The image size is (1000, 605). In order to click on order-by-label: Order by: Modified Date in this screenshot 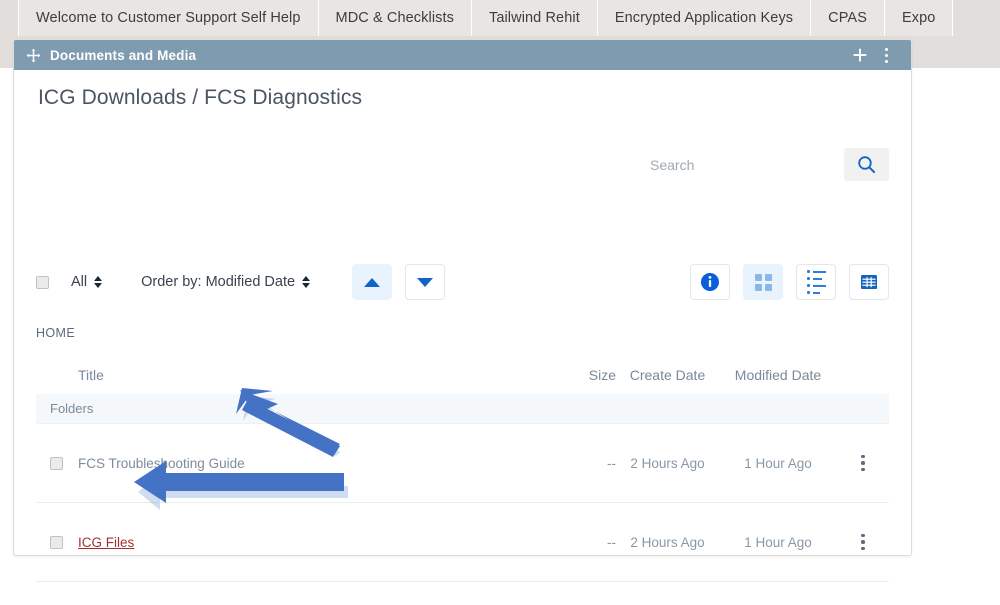, I will do `click(218, 282)`.